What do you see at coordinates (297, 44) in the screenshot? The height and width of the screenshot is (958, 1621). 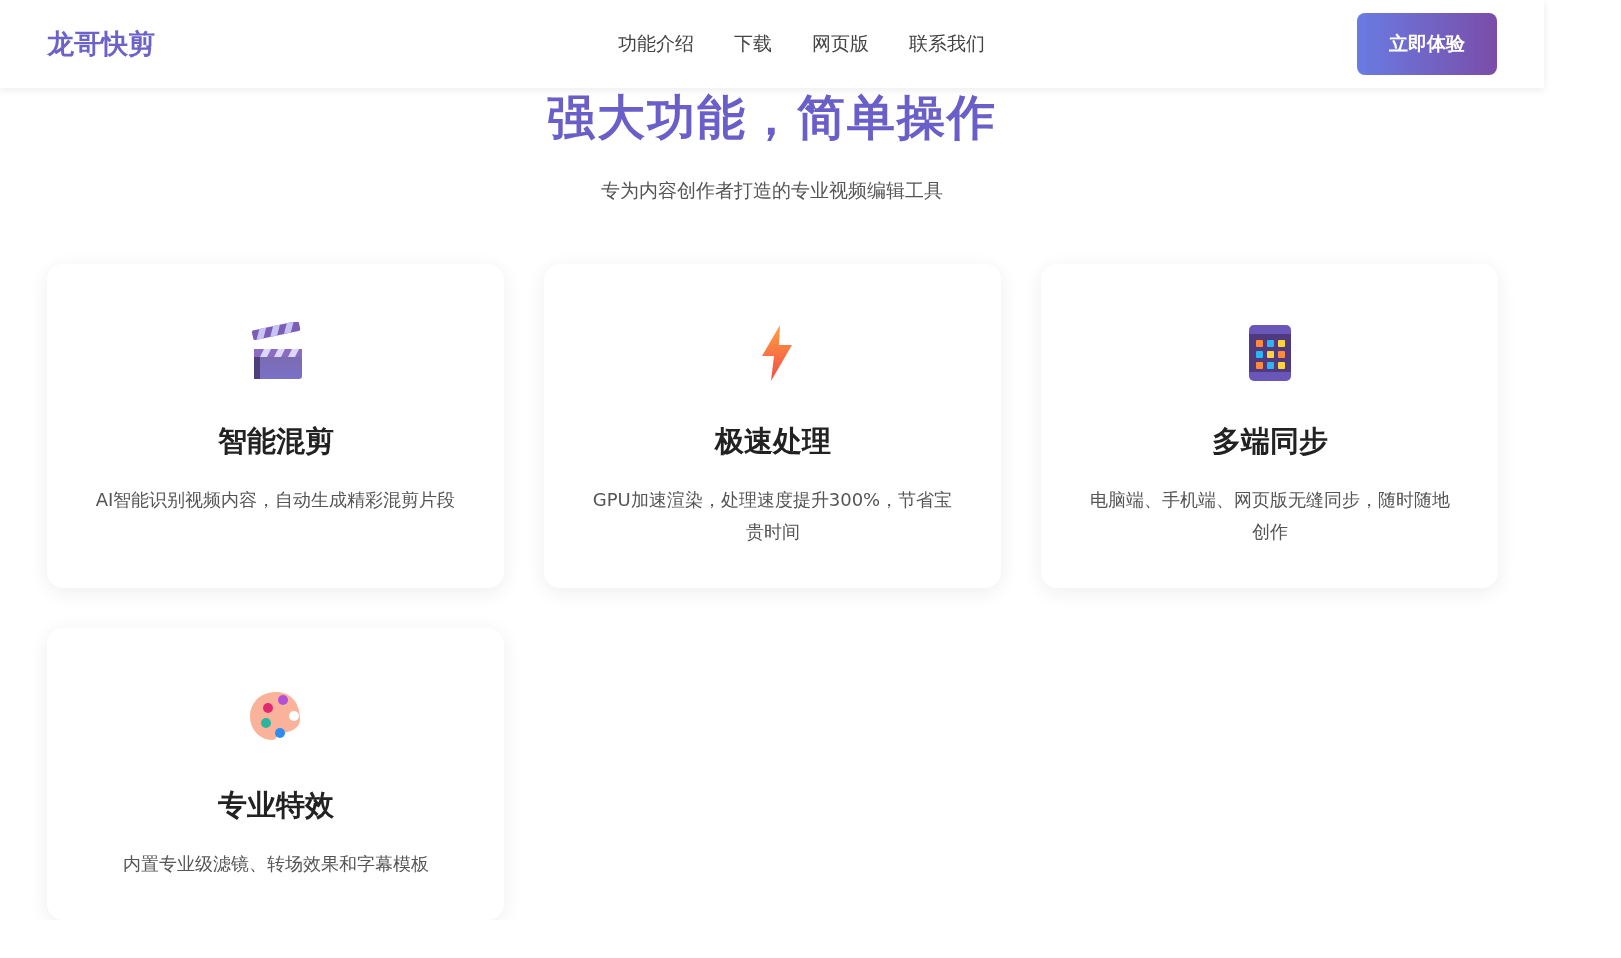 I see `logo: 龙哥快剪` at bounding box center [297, 44].